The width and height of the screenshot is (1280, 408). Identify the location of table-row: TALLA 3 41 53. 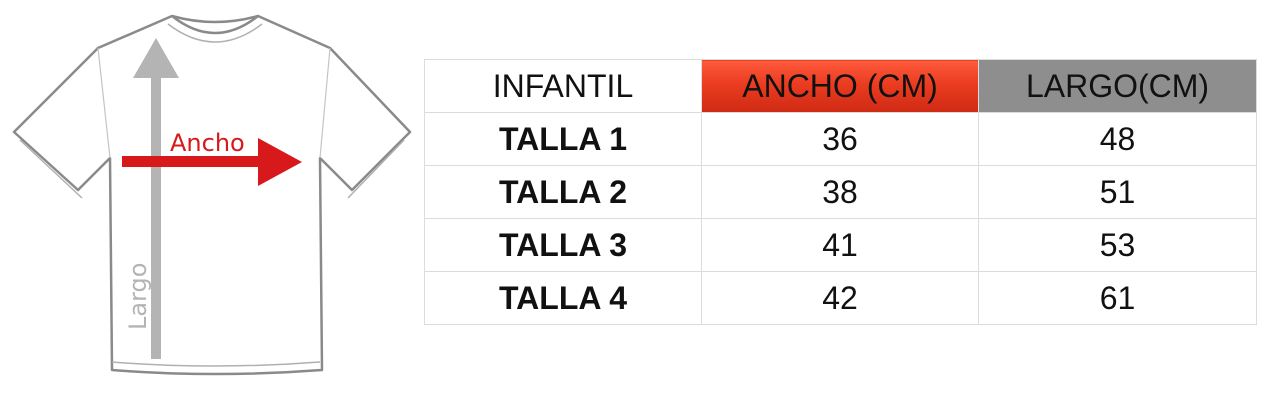
(840, 245).